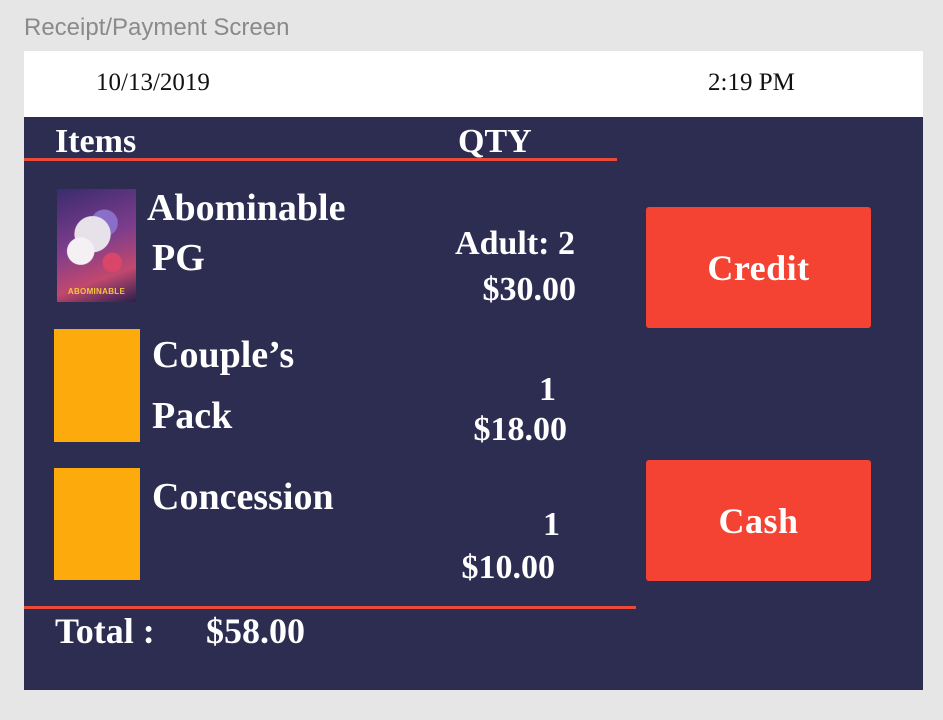 The height and width of the screenshot is (720, 943). What do you see at coordinates (178, 258) in the screenshot?
I see `item-rating: PG` at bounding box center [178, 258].